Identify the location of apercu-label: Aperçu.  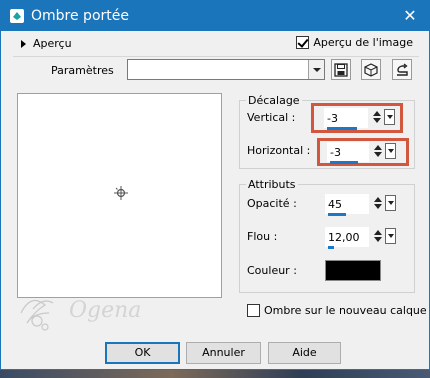
(52, 43).